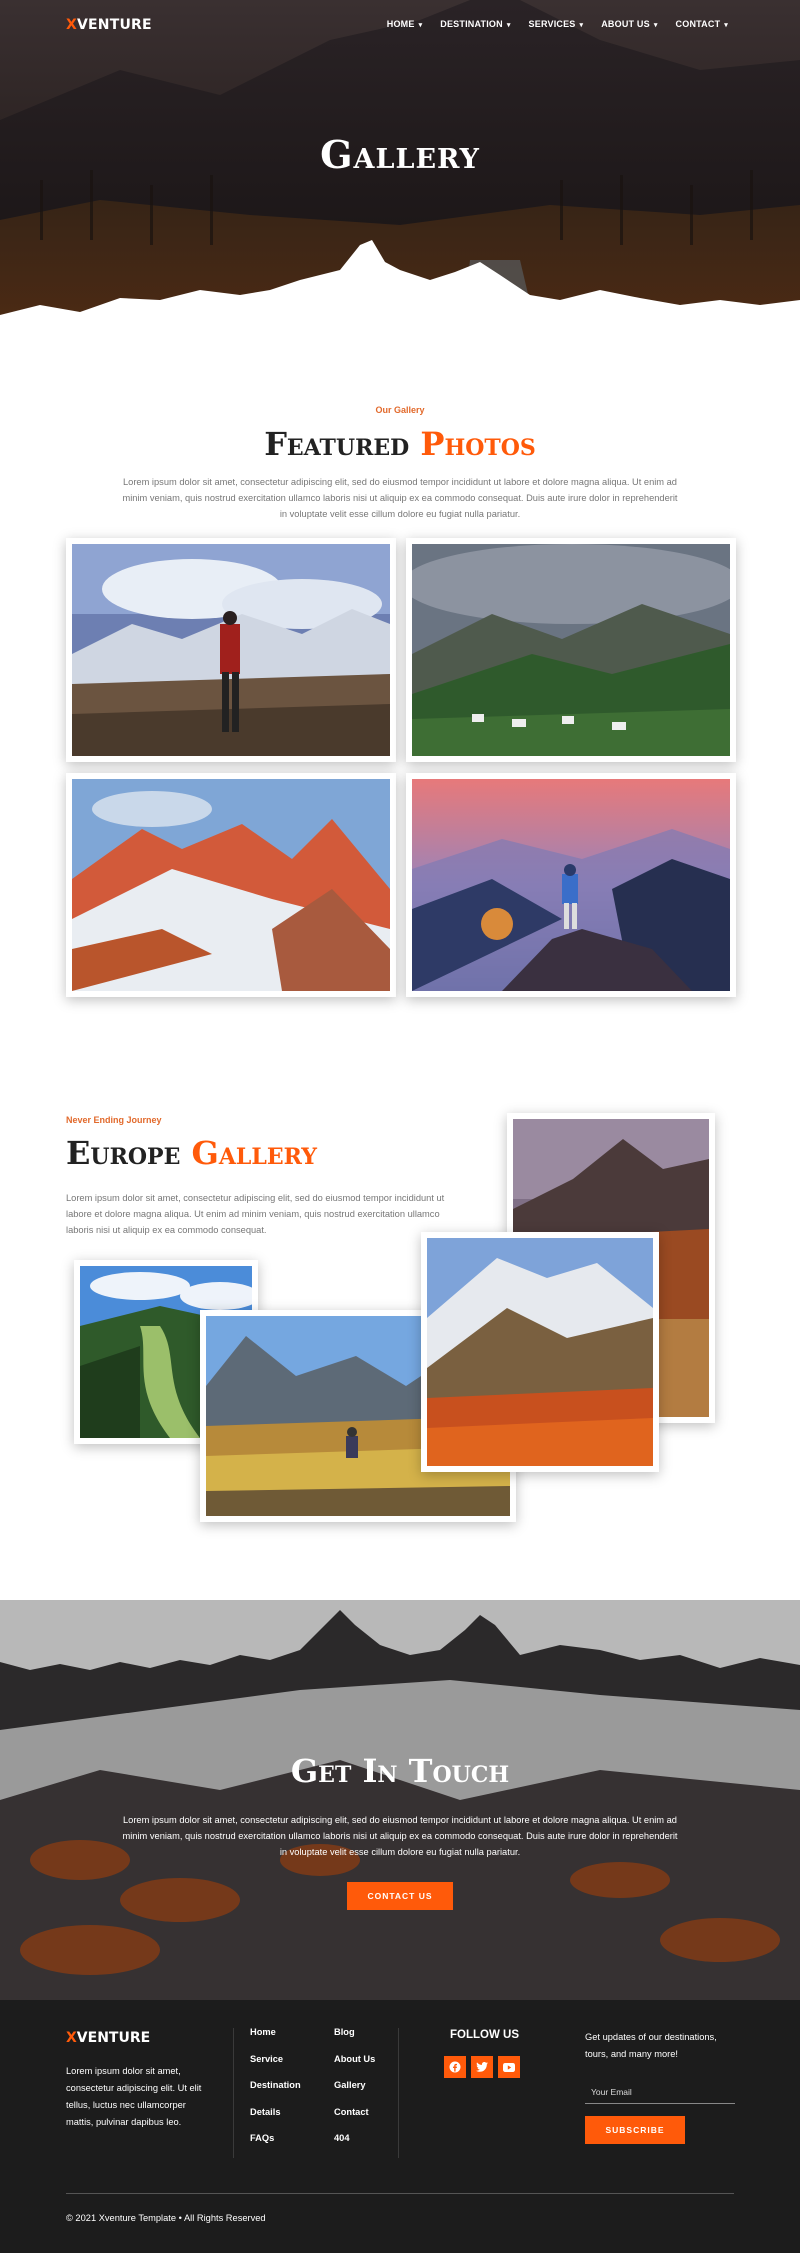  What do you see at coordinates (114, 1120) in the screenshot?
I see `europe-eyebrow: Never Ending Journey` at bounding box center [114, 1120].